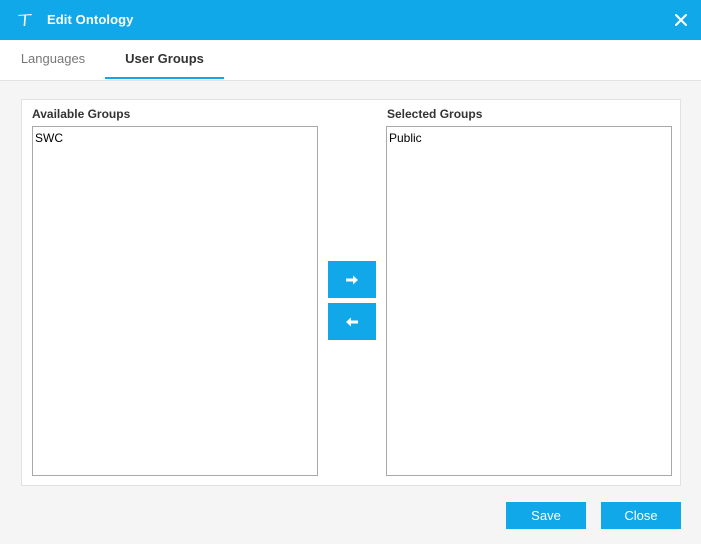 The width and height of the screenshot is (701, 544). Describe the element at coordinates (681, 20) in the screenshot. I see `close-icon` at that location.